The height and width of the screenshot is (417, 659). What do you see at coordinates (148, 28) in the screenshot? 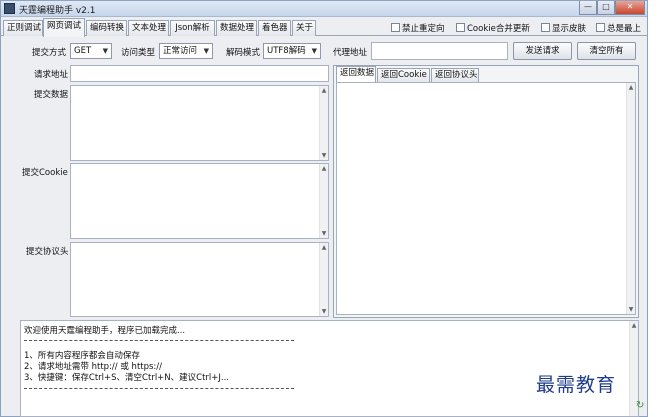
I see `tab-text-process: 文本处理` at bounding box center [148, 28].